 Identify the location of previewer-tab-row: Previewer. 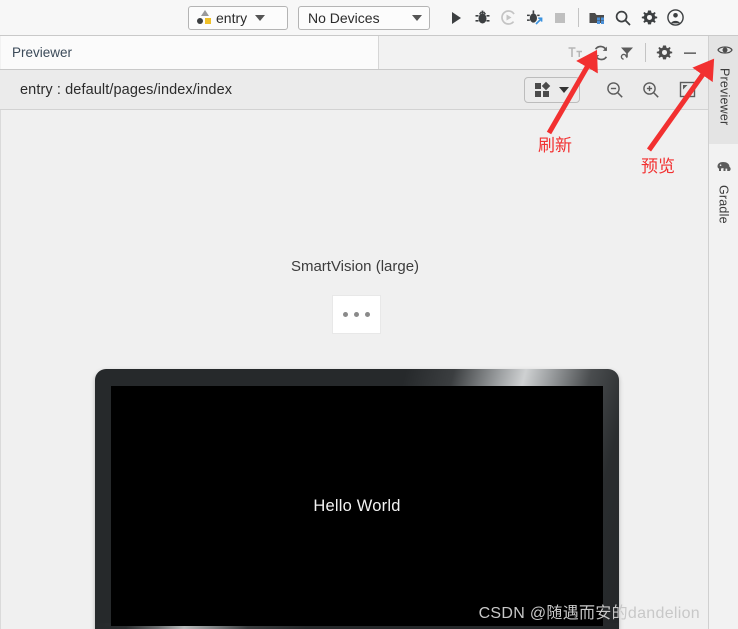
(354, 53).